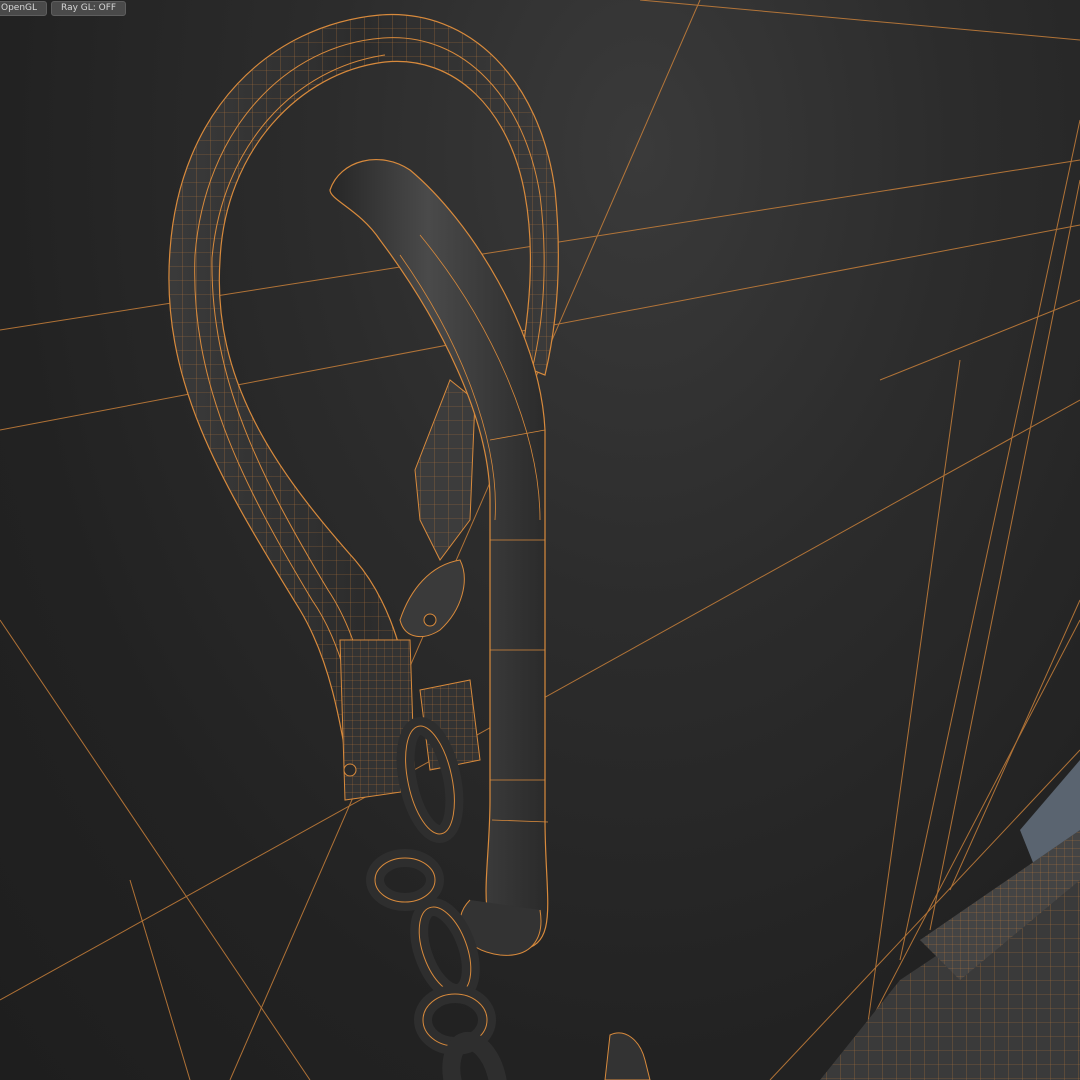  What do you see at coordinates (627, 1056) in the screenshot?
I see `bottom-fragment` at bounding box center [627, 1056].